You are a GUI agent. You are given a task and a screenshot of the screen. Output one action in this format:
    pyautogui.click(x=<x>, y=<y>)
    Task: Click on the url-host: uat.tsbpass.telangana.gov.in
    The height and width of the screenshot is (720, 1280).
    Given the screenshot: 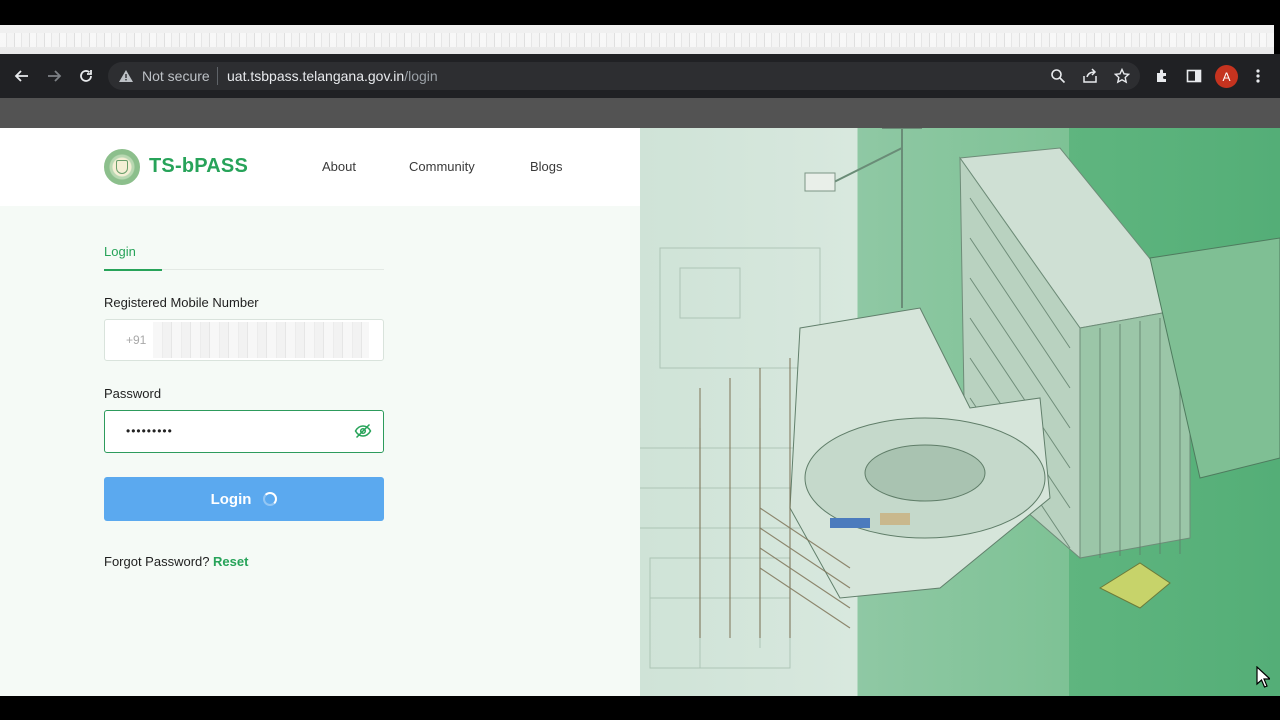 What is the action you would take?
    pyautogui.click(x=316, y=76)
    